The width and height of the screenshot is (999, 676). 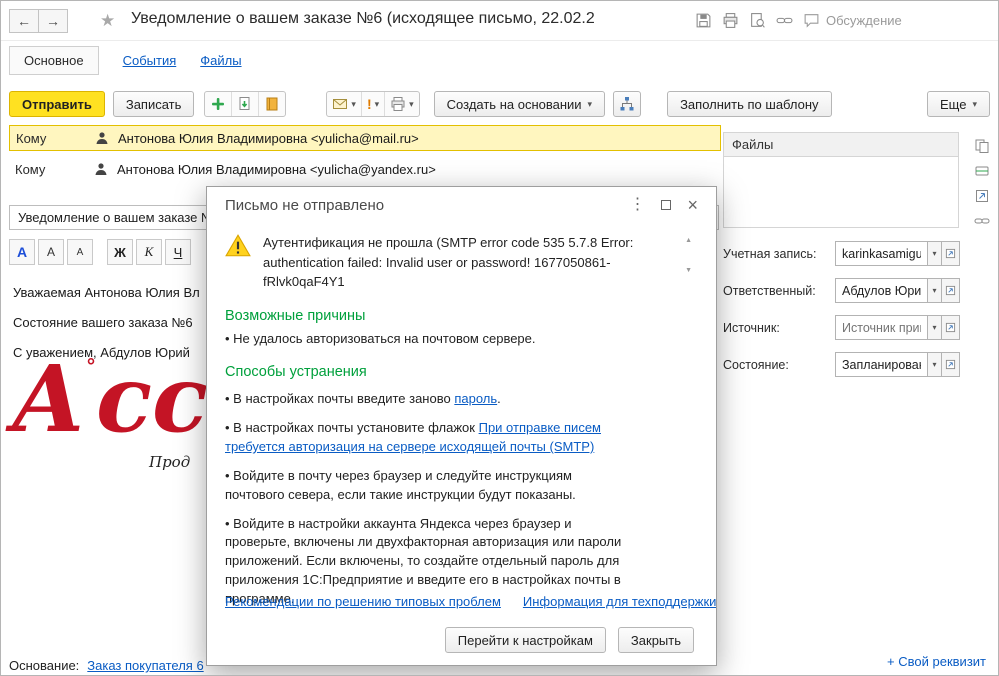 What do you see at coordinates (514, 104) in the screenshot?
I see `create-on-basis-label: Создать на основании` at bounding box center [514, 104].